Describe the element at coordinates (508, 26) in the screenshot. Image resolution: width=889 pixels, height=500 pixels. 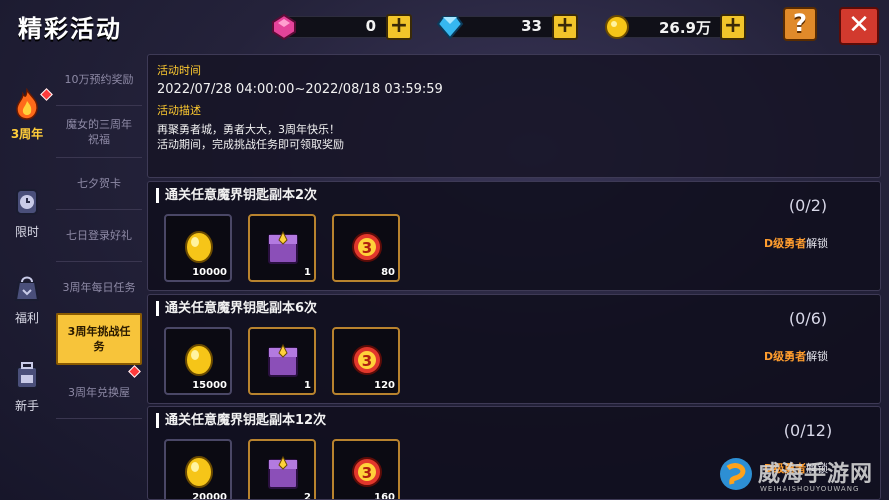
I see `diamond-counter: 33 +` at that location.